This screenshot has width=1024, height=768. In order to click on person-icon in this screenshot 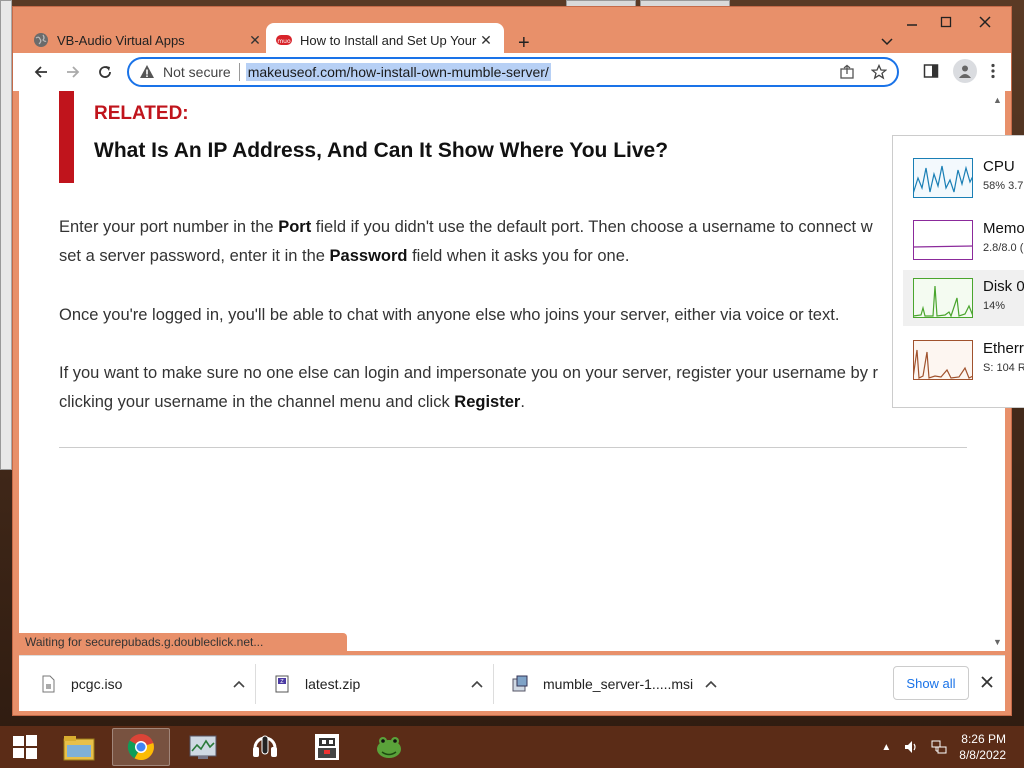, I will do `click(965, 71)`.